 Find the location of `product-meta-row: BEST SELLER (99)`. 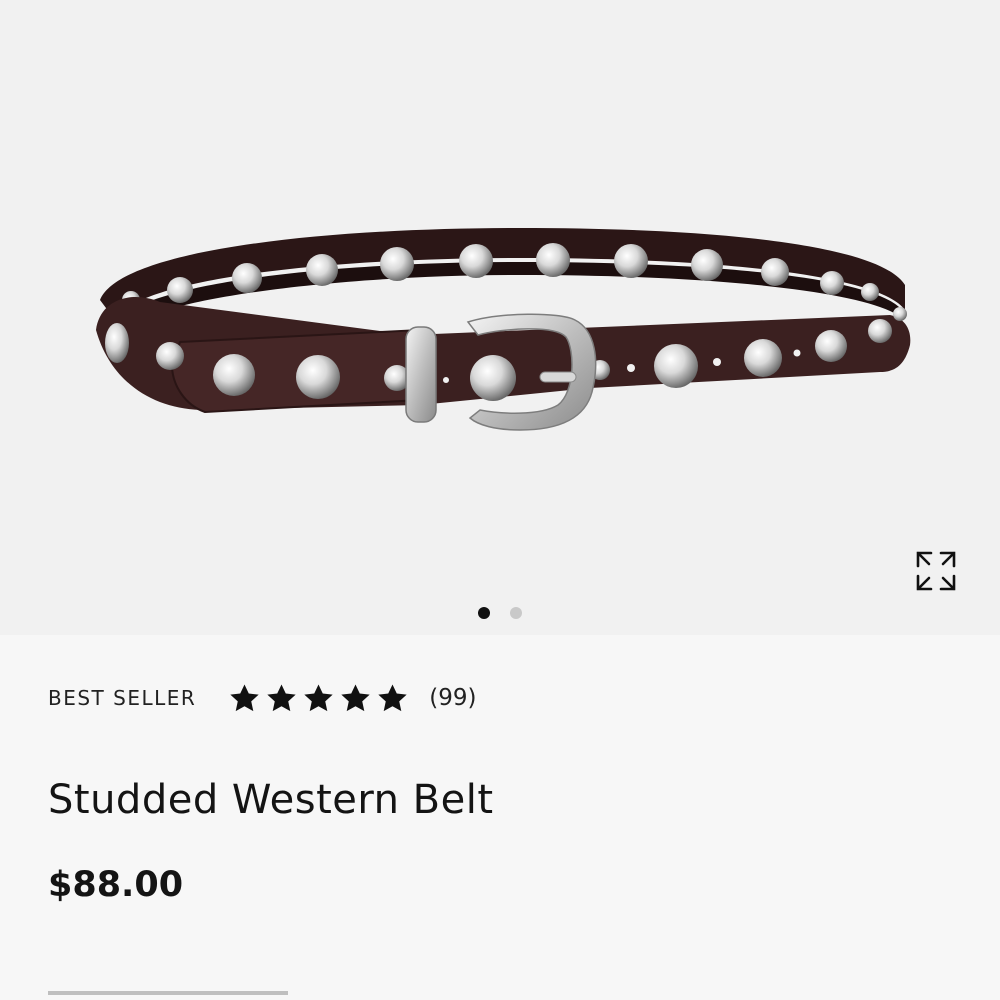

product-meta-row: BEST SELLER (99) is located at coordinates (262, 698).